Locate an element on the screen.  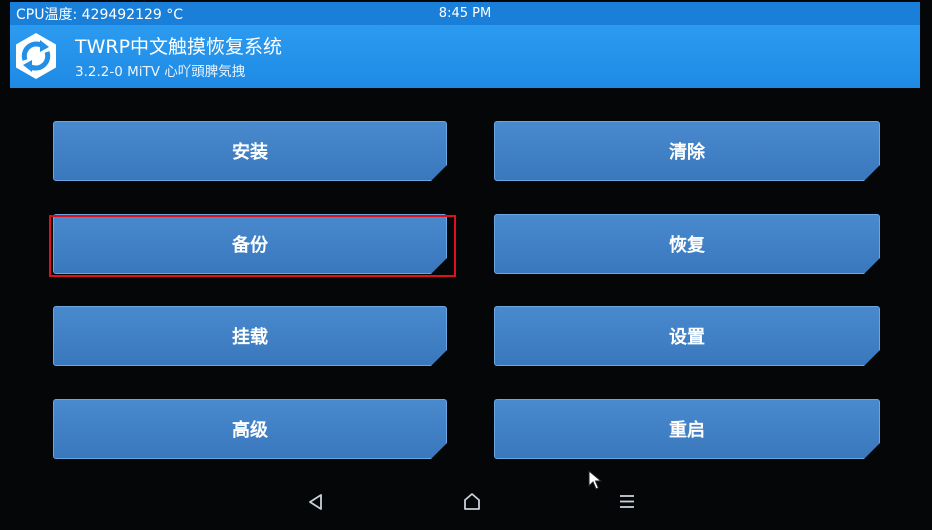
app-header: TWRP中文触摸恢复系统 3.2.2-0 MiTV 心吖頭脾気拽 is located at coordinates (465, 56).